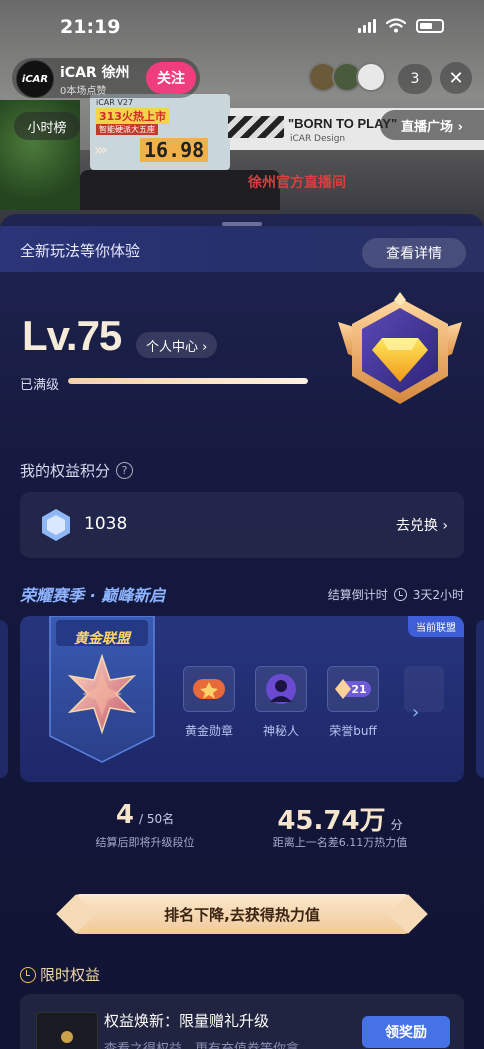 The height and width of the screenshot is (1049, 484). What do you see at coordinates (177, 345) in the screenshot?
I see `personal-center-button: 个人中心 ›` at bounding box center [177, 345].